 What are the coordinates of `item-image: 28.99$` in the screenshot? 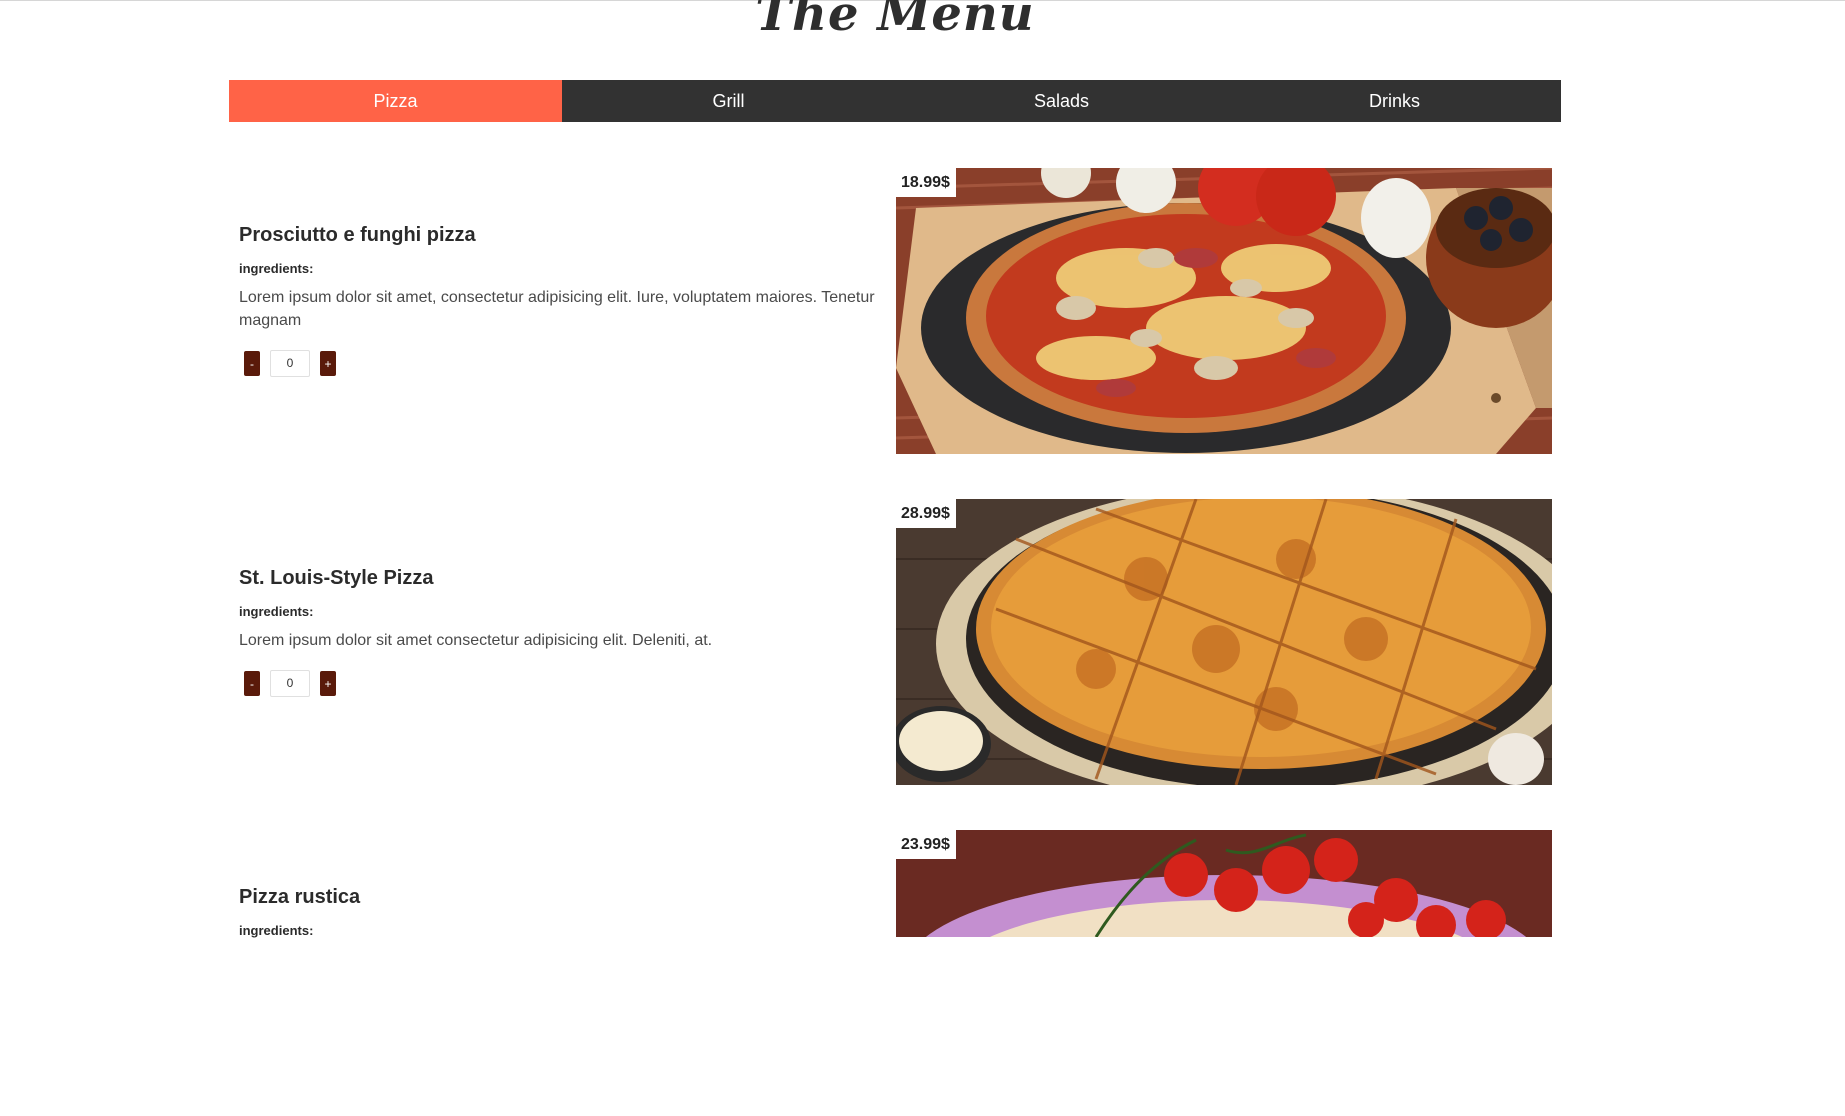 It's located at (1224, 642).